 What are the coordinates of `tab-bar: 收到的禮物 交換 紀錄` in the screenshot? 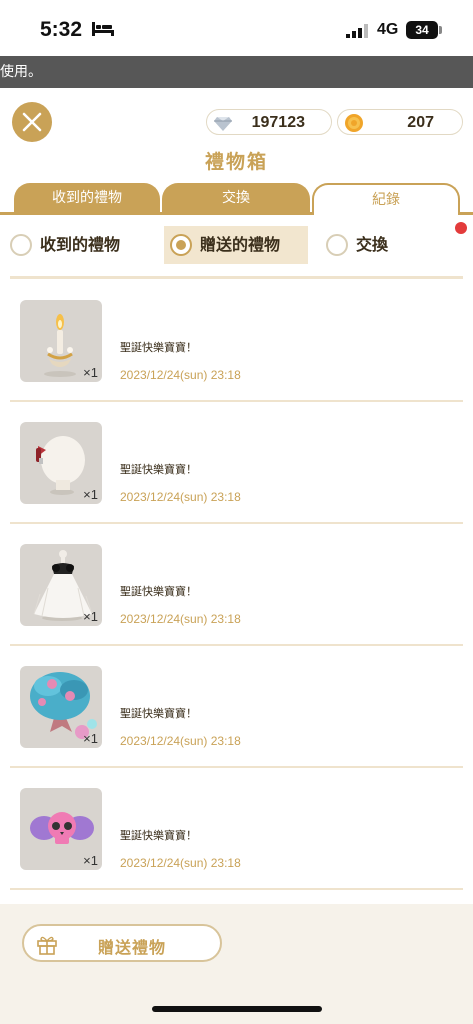 It's located at (236, 199).